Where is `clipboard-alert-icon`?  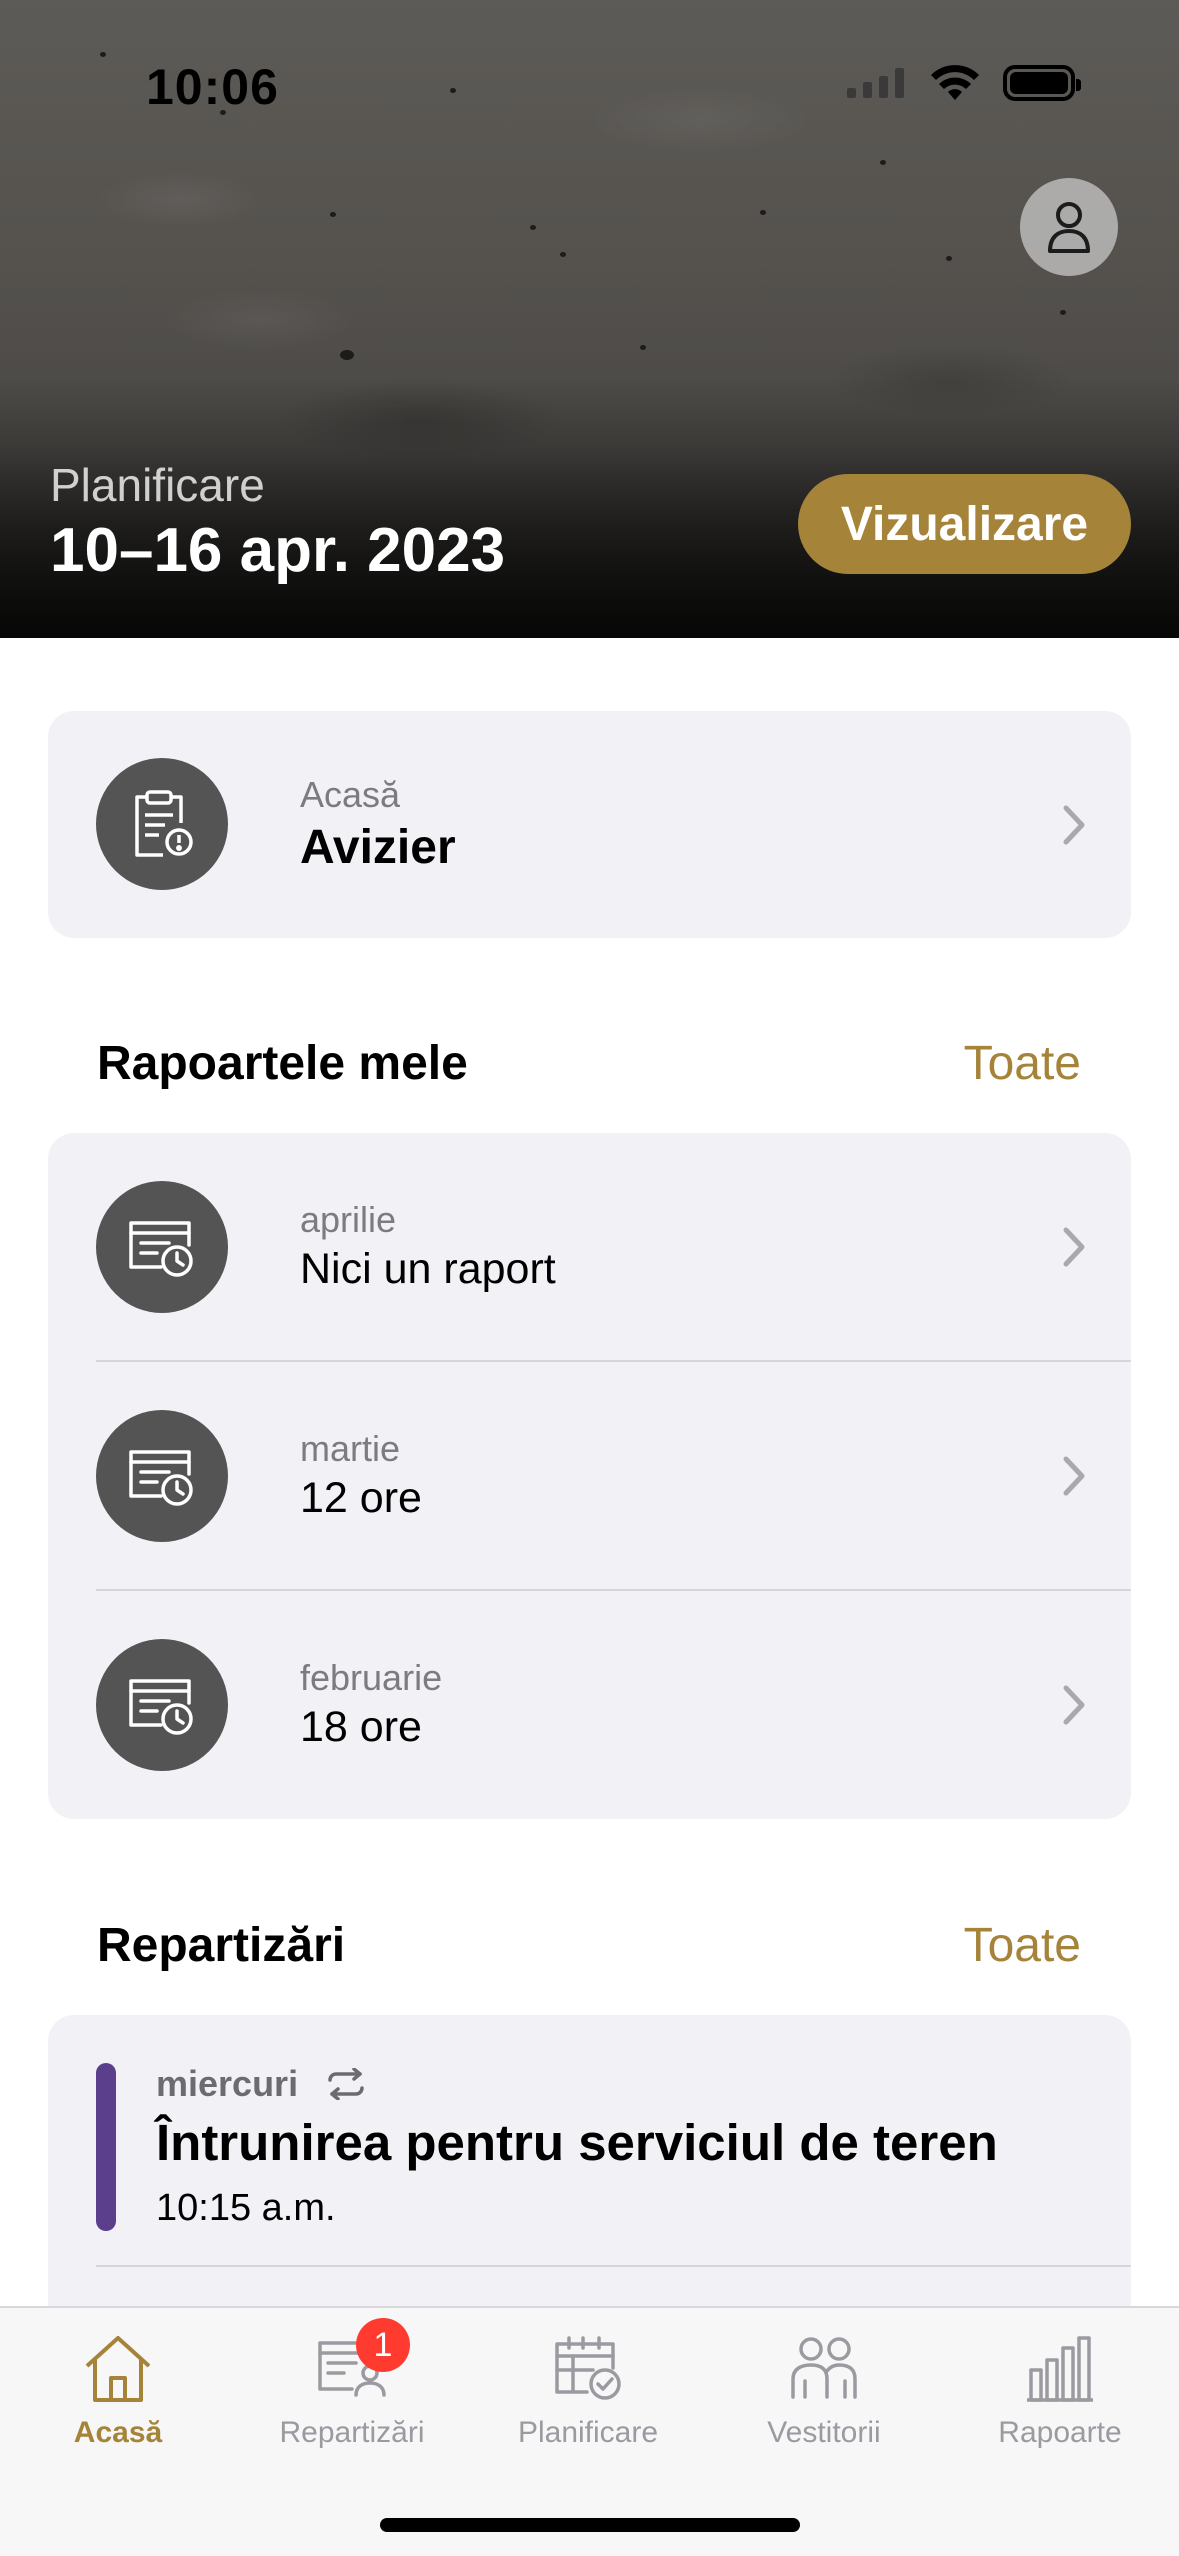
clipboard-alert-icon is located at coordinates (164, 823).